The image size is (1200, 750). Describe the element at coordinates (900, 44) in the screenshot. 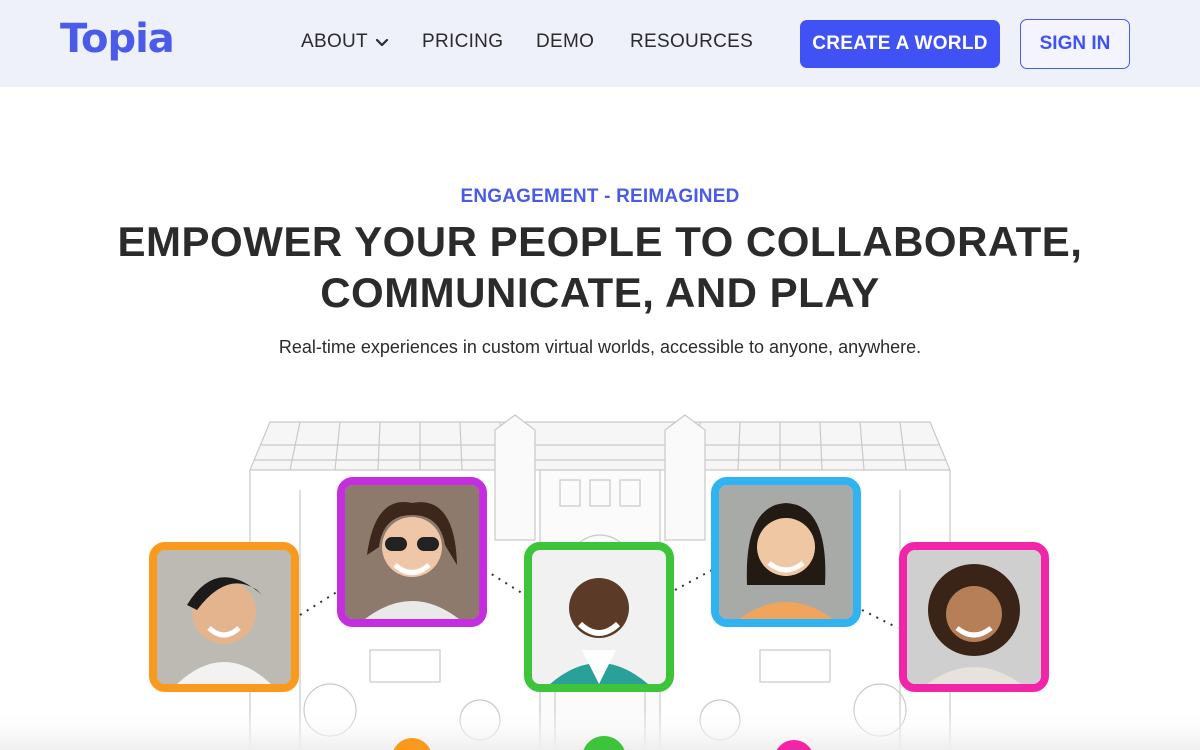

I see `create-world-button: CREATE A WORLD` at that location.